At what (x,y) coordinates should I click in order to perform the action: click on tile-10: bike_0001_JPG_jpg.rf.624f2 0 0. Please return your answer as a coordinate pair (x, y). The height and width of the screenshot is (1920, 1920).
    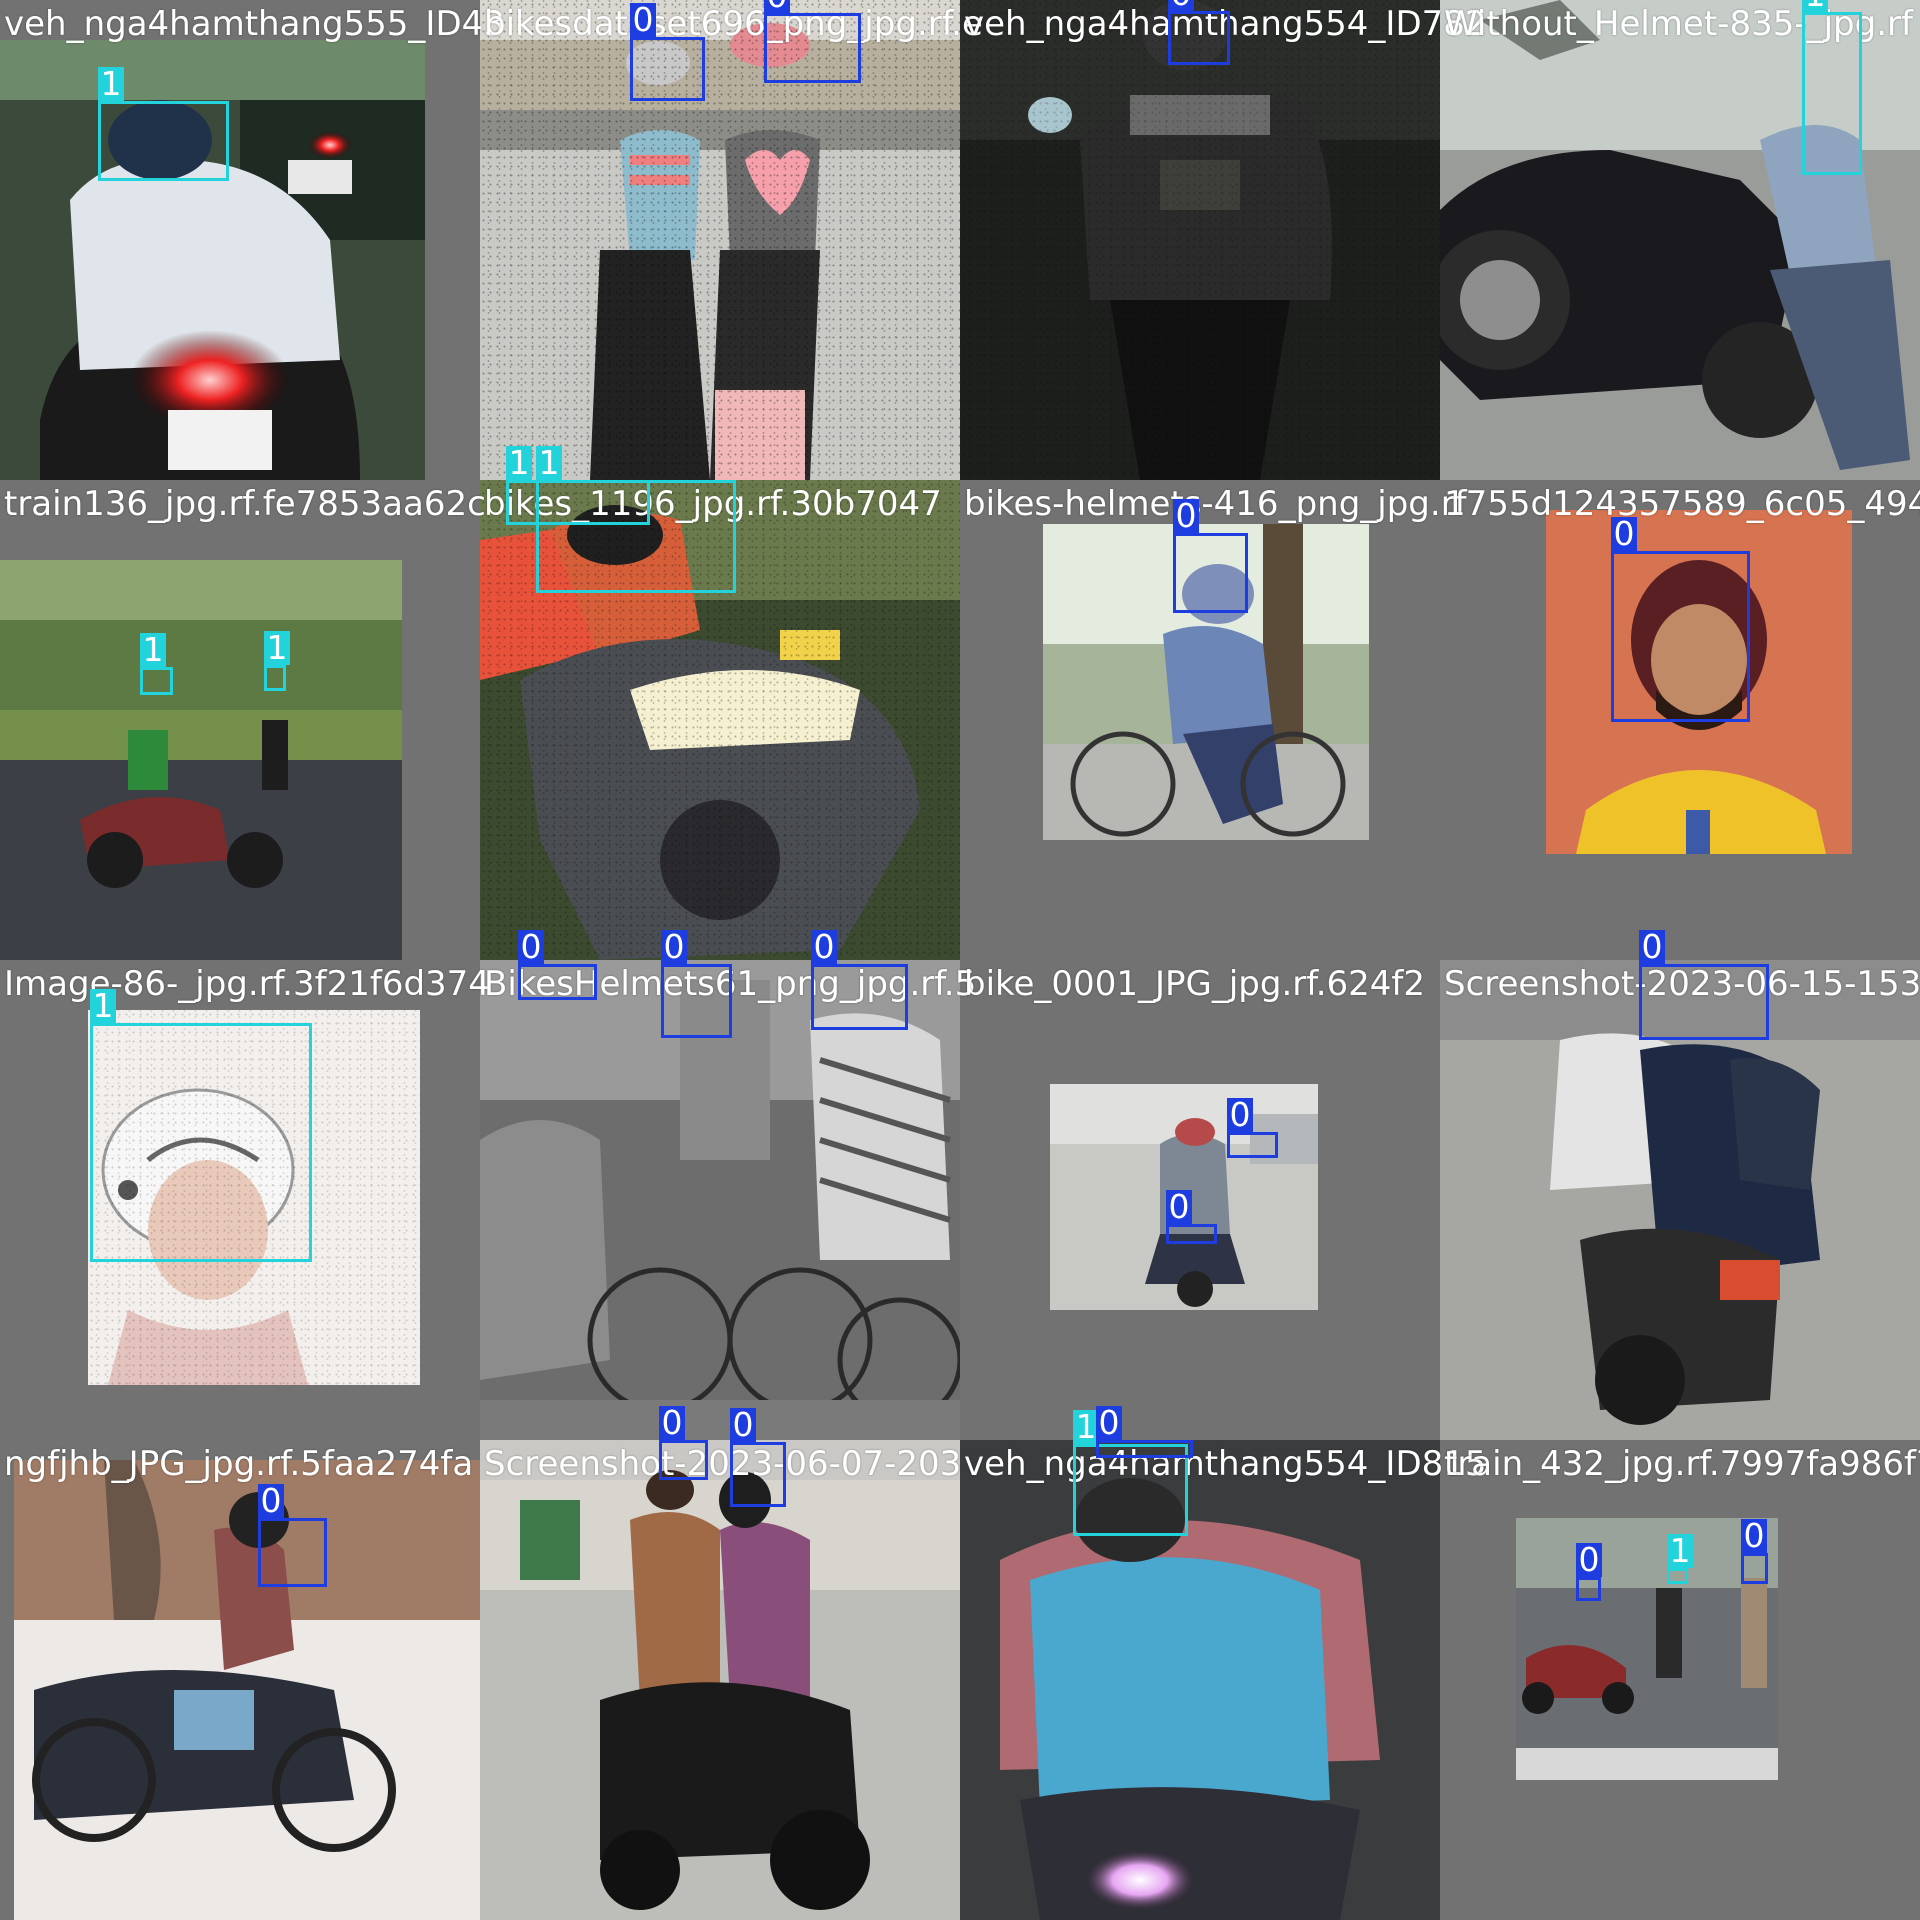
    Looking at the image, I should click on (1200, 1200).